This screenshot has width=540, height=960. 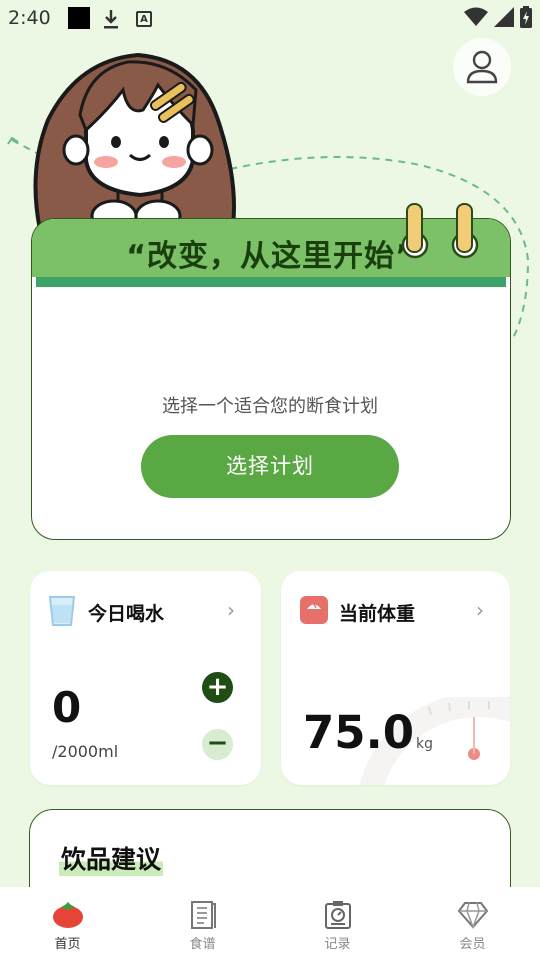 I want to click on girl-illustration, so click(x=134, y=142).